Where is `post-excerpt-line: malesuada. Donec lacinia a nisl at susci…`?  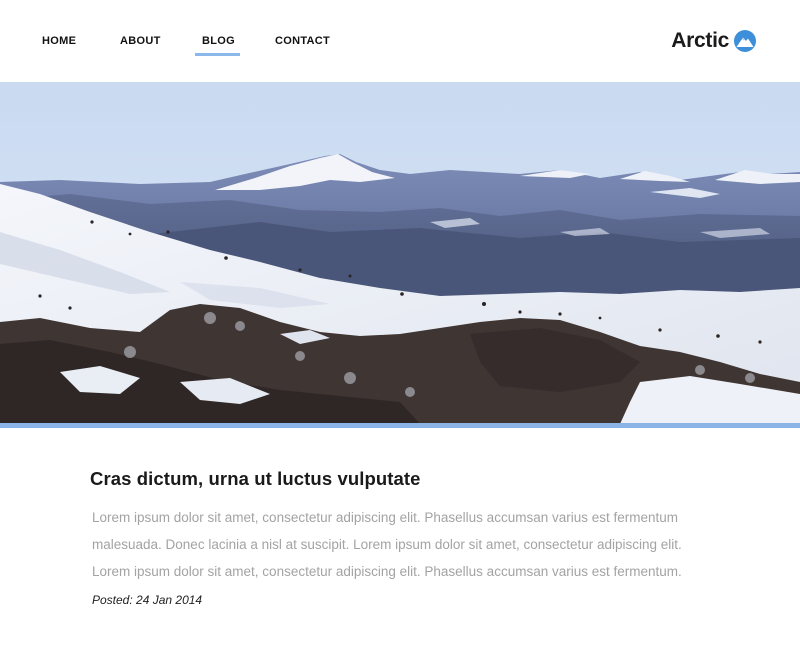
post-excerpt-line: malesuada. Donec lacinia a nisl at susci… is located at coordinates (387, 544).